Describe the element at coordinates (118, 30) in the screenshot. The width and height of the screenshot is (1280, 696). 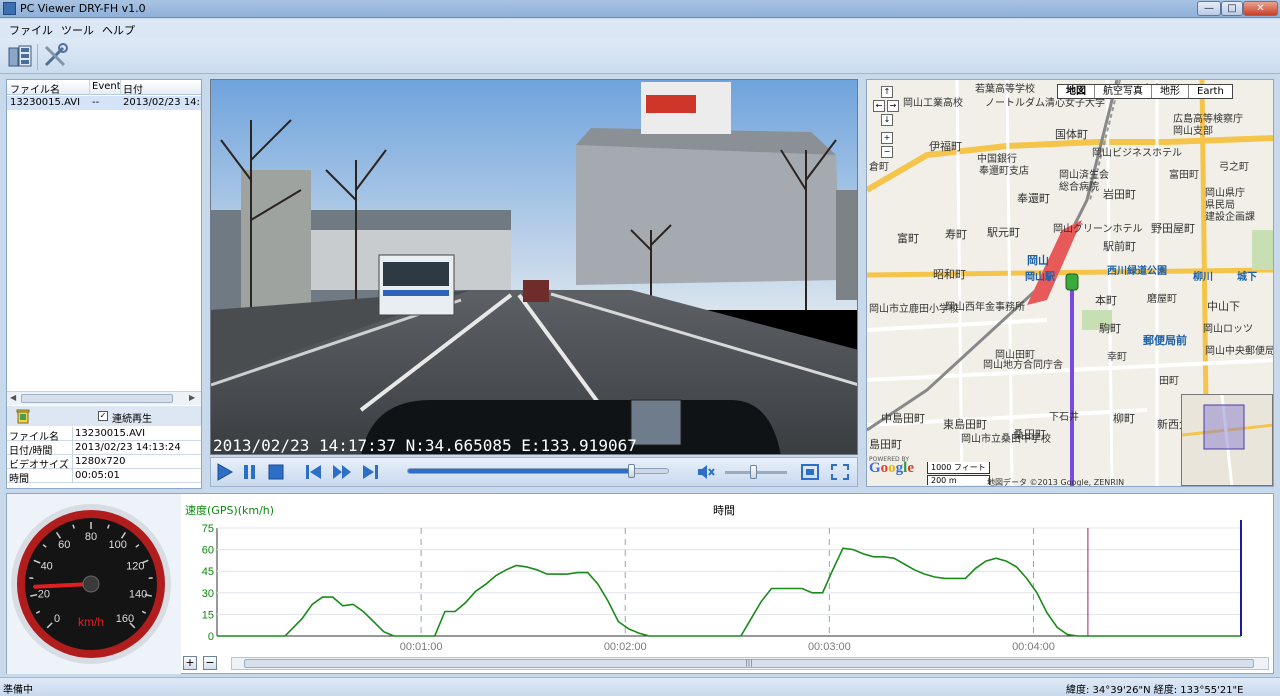
I see `menu-help: ヘルプ` at that location.